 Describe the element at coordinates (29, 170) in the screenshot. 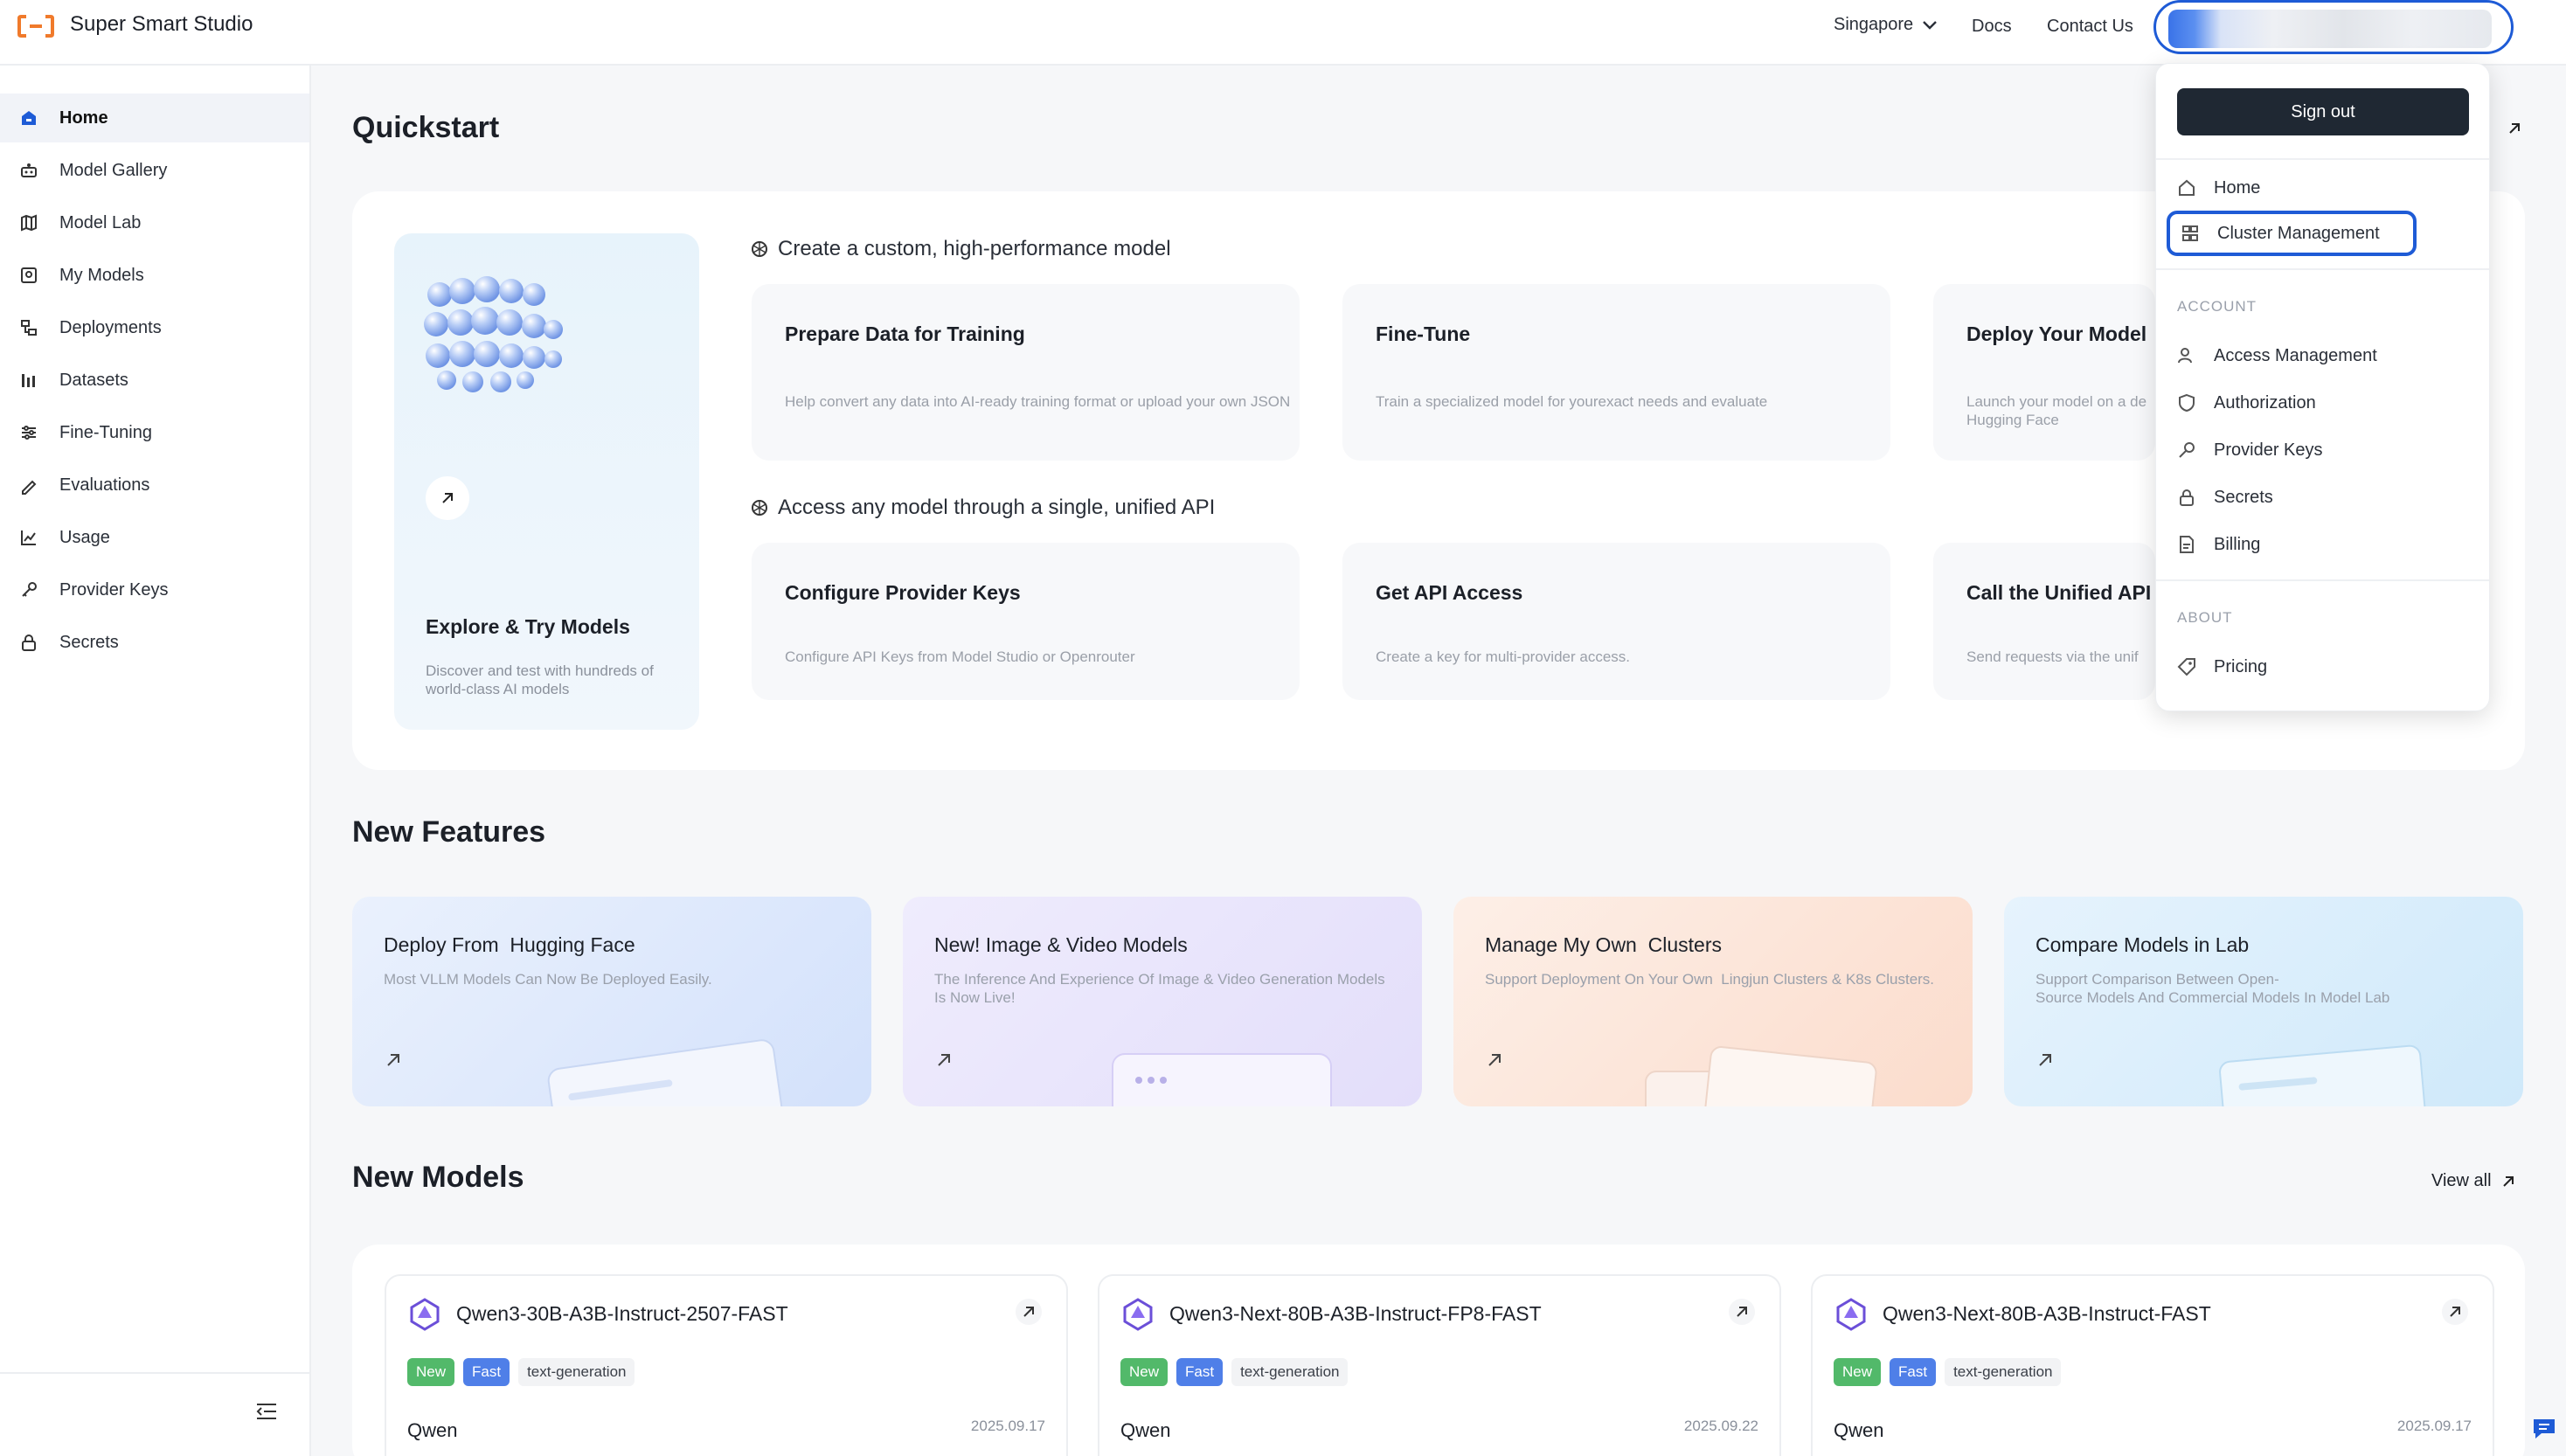

I see `model-gallery-icon` at that location.